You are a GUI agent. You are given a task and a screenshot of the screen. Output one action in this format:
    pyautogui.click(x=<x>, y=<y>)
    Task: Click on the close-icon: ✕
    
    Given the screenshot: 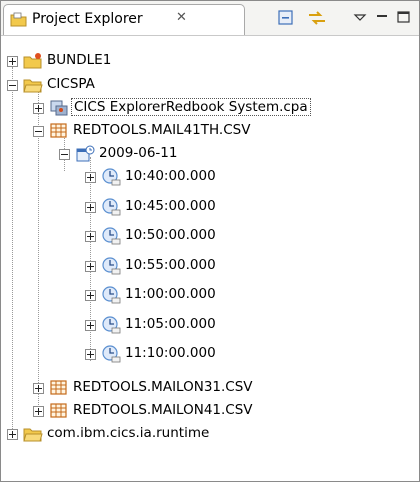 What is the action you would take?
    pyautogui.click(x=181, y=17)
    